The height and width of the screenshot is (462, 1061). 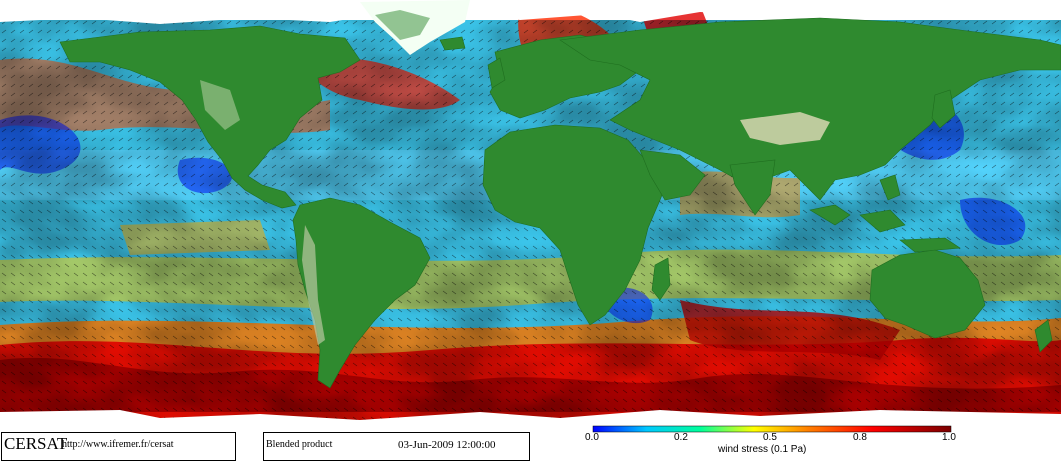 I want to click on legend-tick-1: 0.2, so click(x=681, y=437).